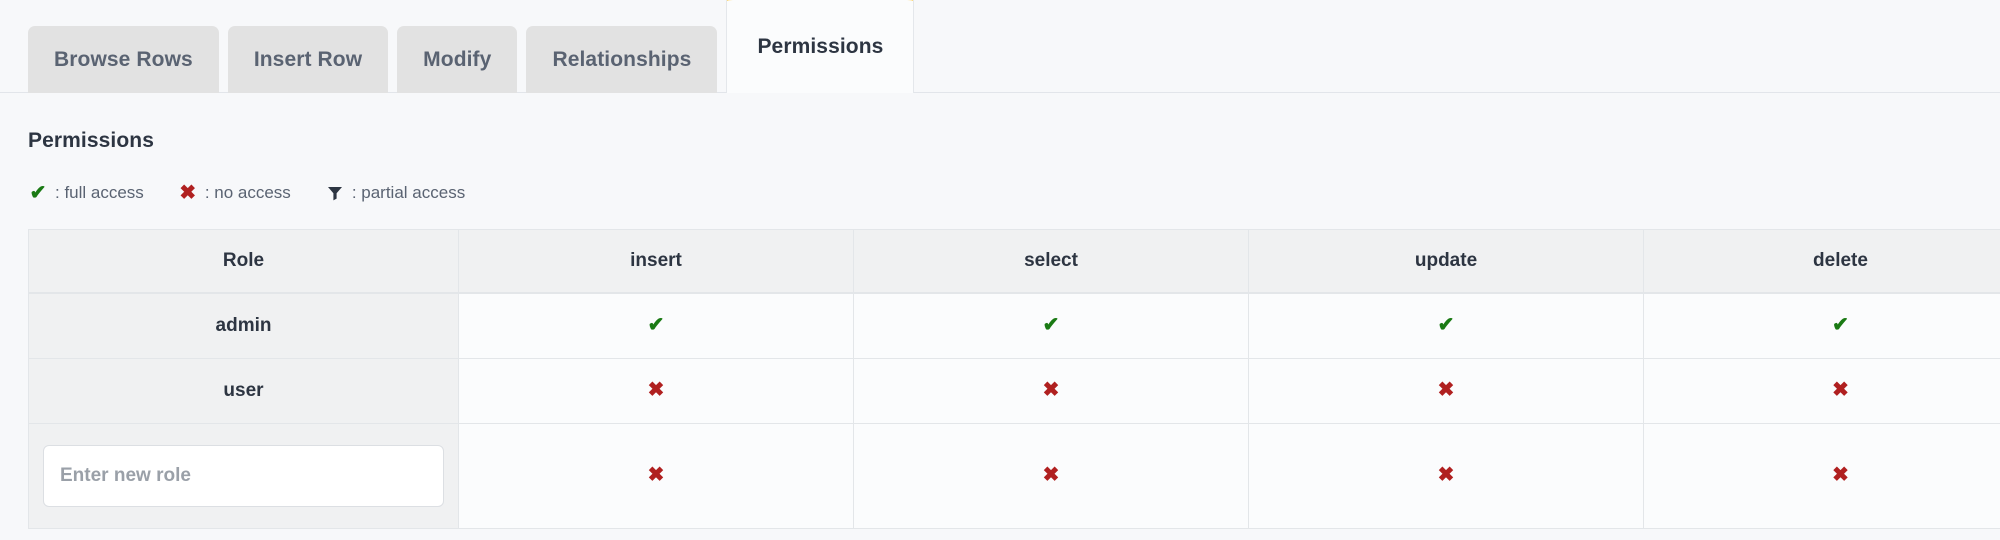 This screenshot has width=2000, height=540. Describe the element at coordinates (1445, 261) in the screenshot. I see `column-header-update: update` at that location.